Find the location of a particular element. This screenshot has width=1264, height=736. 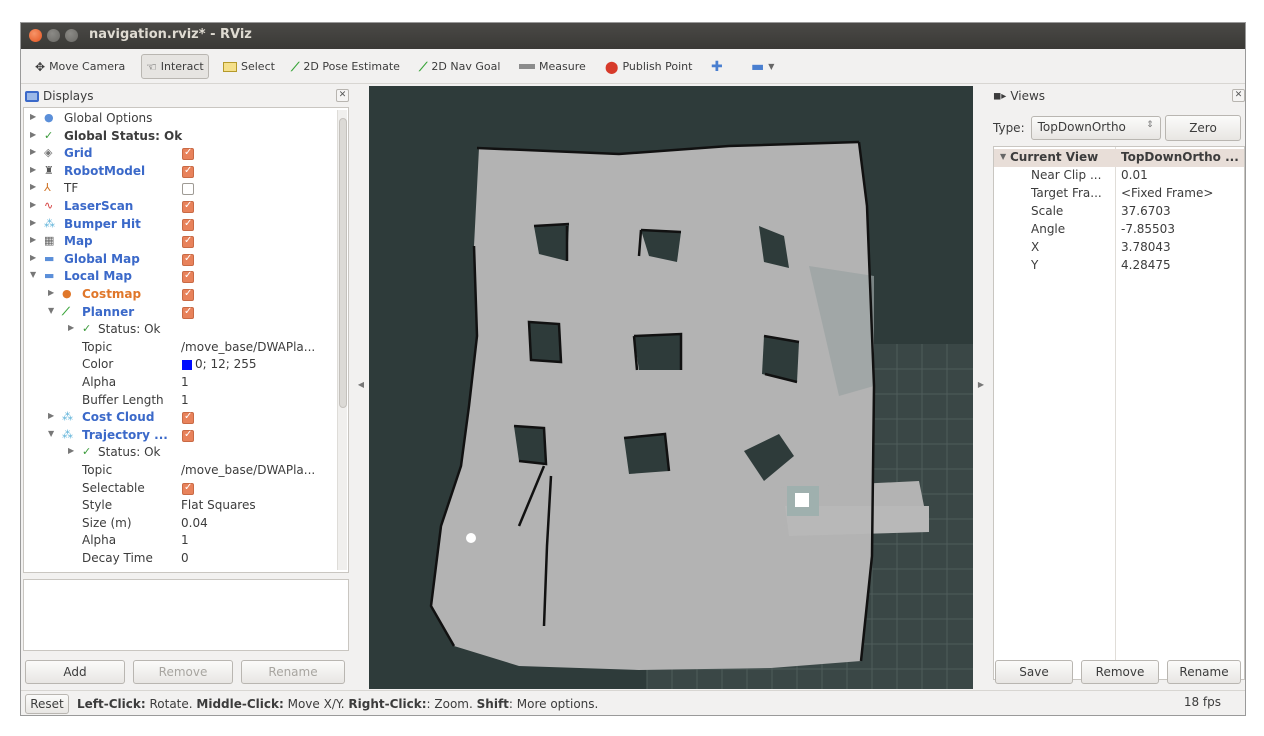

tree-row-laserscan: ▶ ∿ LaserScan is located at coordinates (186, 207).